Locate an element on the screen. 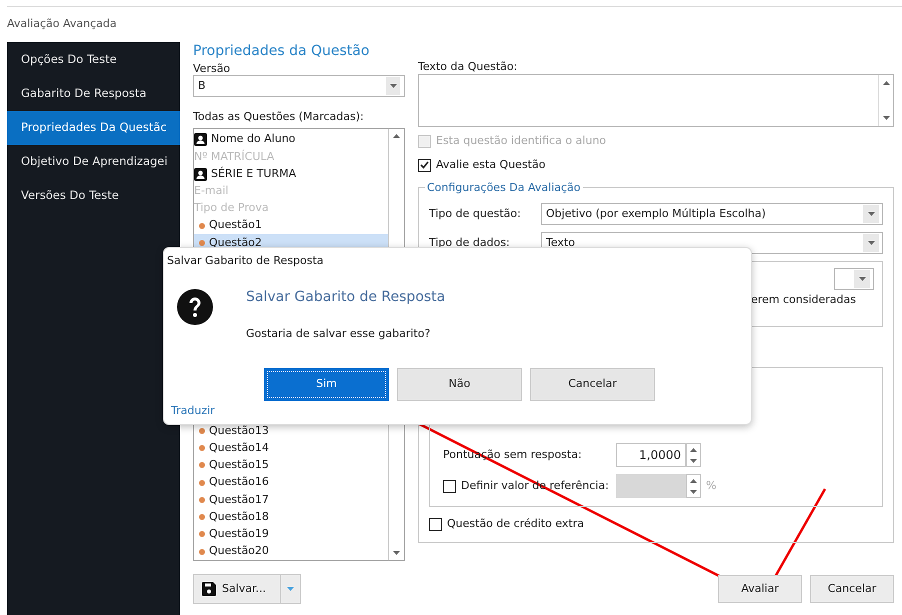 Image resolution: width=902 pixels, height=615 pixels. question-text-field is located at coordinates (656, 100).